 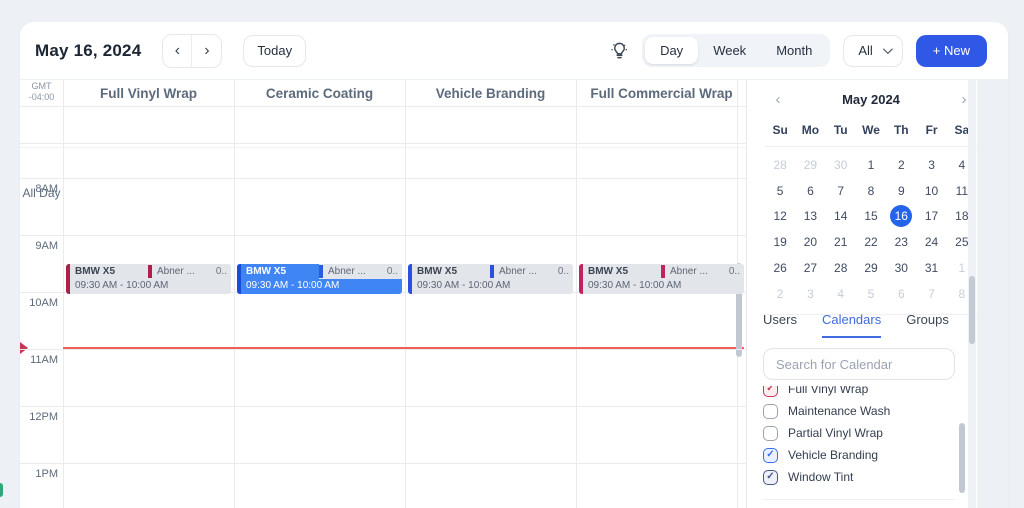 What do you see at coordinates (44, 360) in the screenshot?
I see `time-label: 11AM` at bounding box center [44, 360].